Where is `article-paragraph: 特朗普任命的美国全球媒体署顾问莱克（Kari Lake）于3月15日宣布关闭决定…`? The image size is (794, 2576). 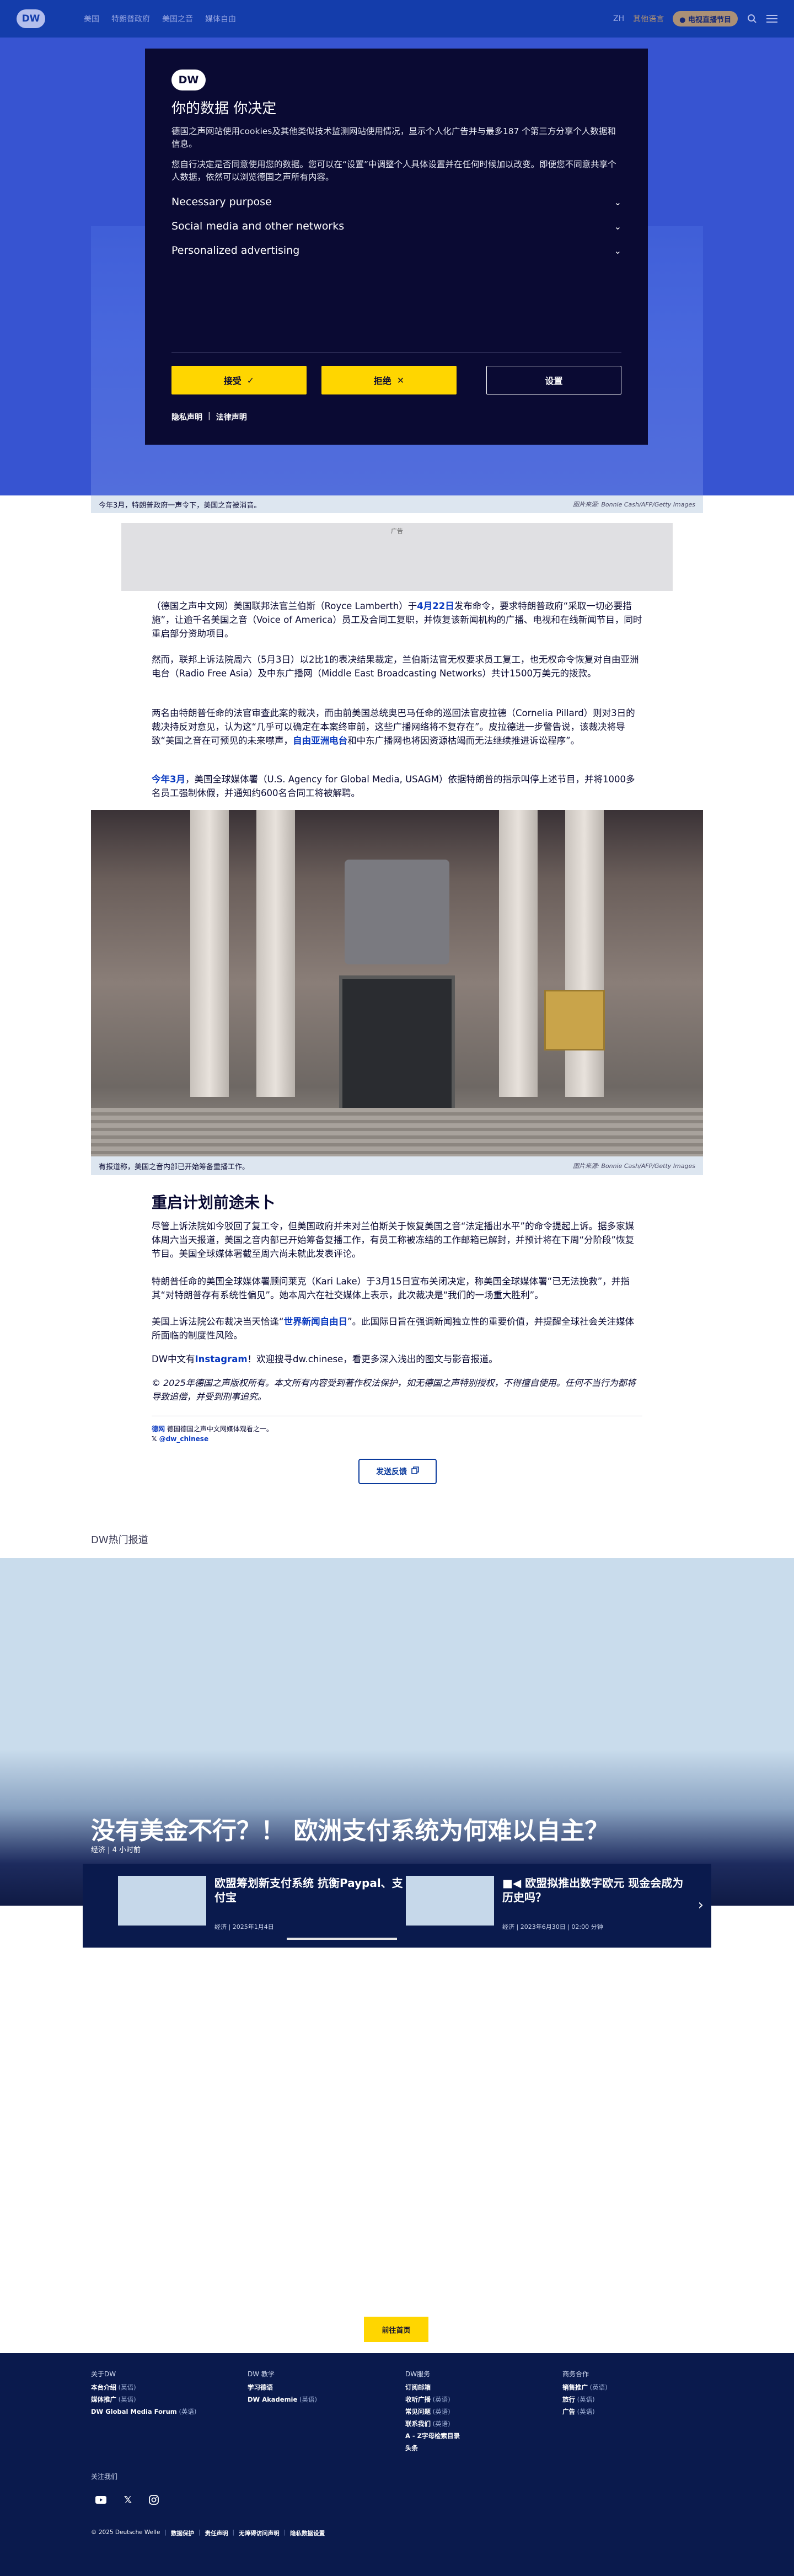 article-paragraph: 特朗普任命的美国全球媒体署顾问莱克（Kari Lake）于3月15日宣布关闭决定… is located at coordinates (391, 1288).